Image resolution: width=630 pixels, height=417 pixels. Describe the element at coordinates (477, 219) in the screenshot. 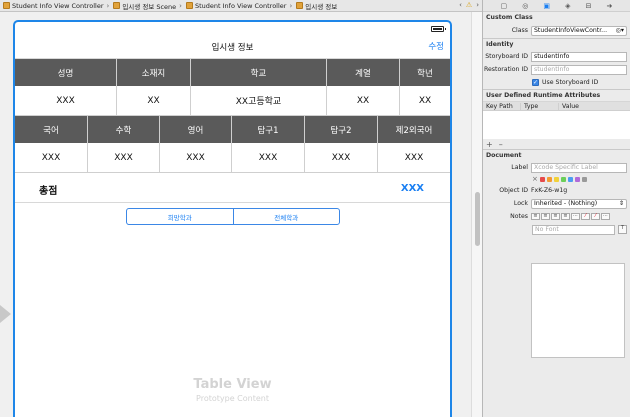

I see `scrollbar-thumb` at that location.